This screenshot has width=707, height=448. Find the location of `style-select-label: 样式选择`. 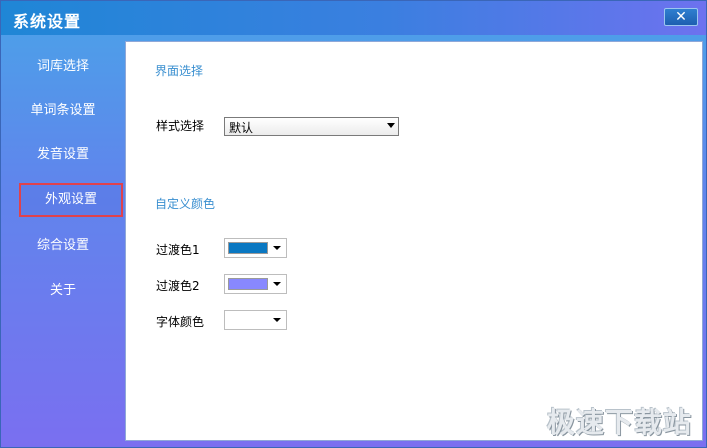

style-select-label: 样式选择 is located at coordinates (180, 126).